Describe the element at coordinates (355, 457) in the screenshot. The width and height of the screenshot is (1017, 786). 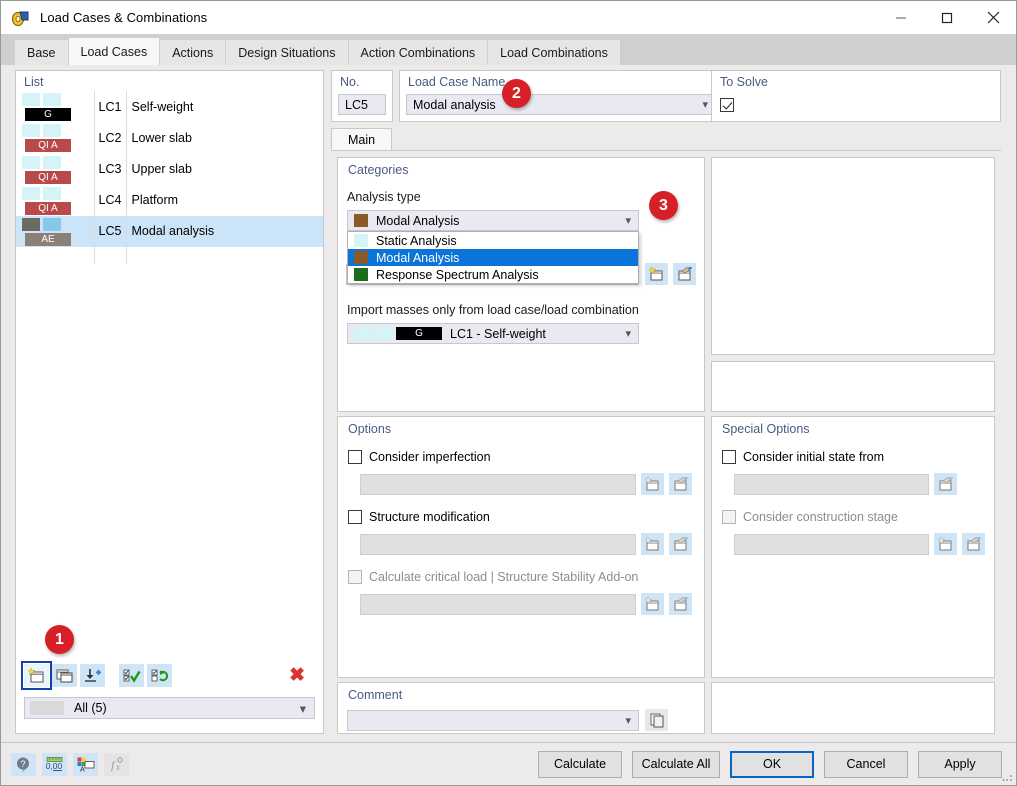
I see `consider-imperfection-checkbox` at that location.